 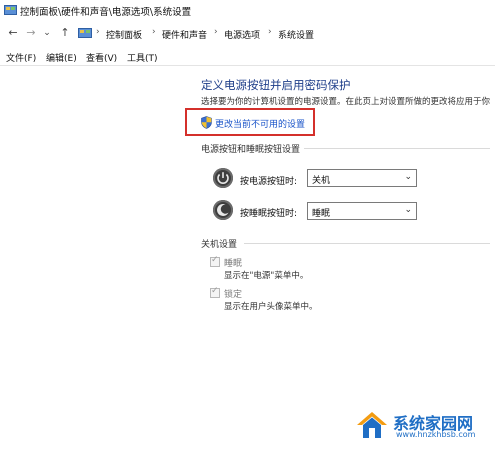 I want to click on breadcrumb-system-settings: 系统设置, so click(x=296, y=34).